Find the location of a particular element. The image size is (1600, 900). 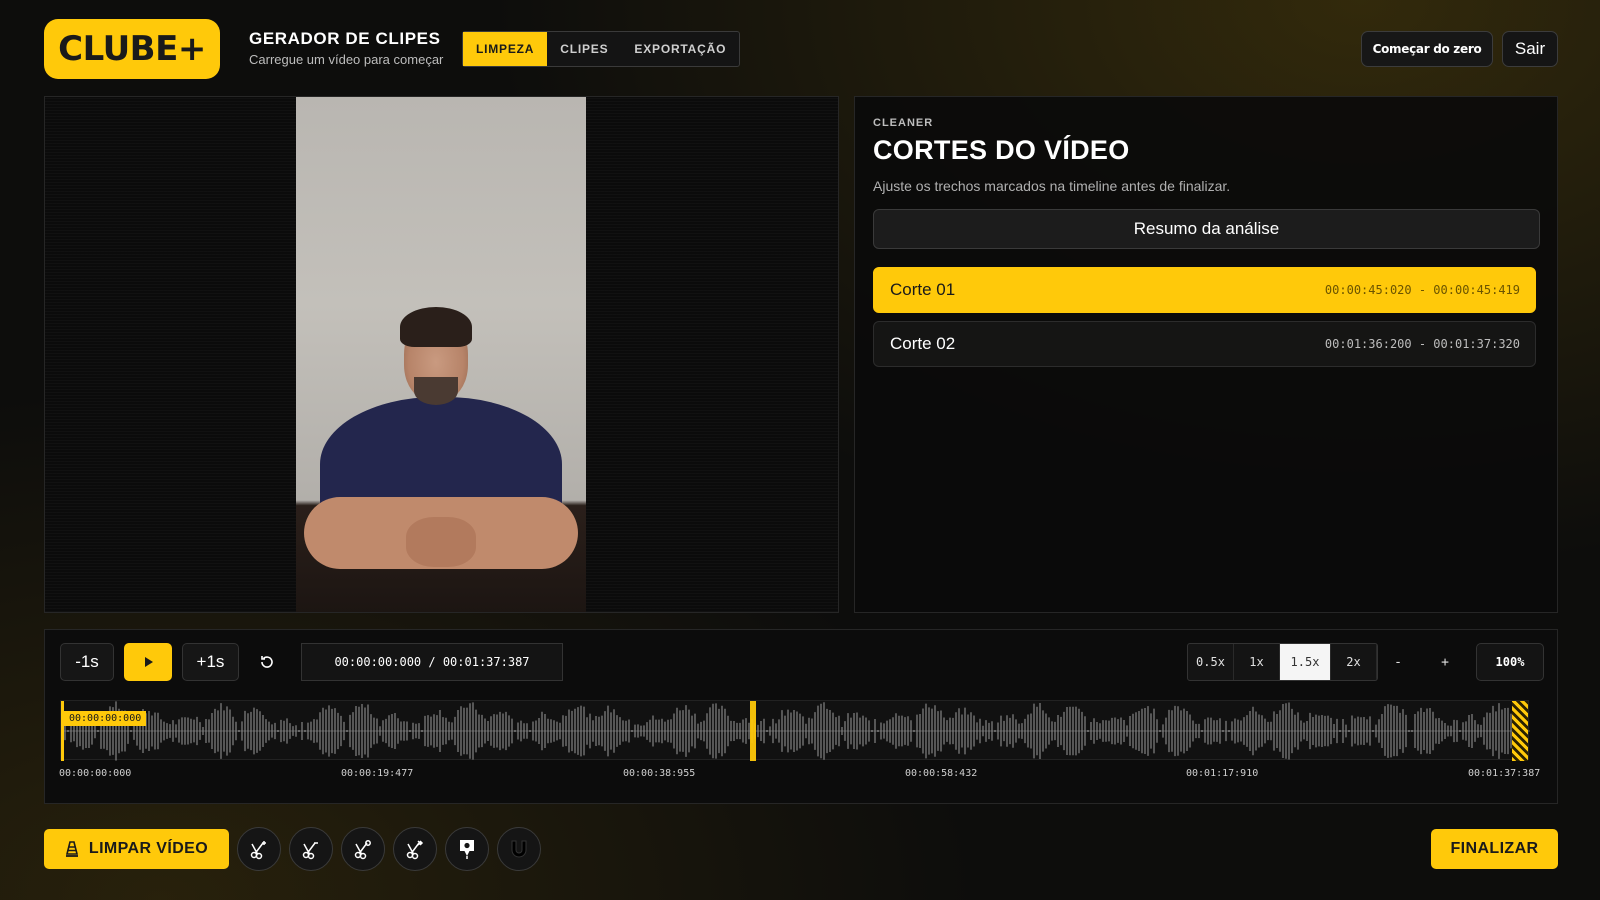

logo: CLUBE+ is located at coordinates (132, 49).